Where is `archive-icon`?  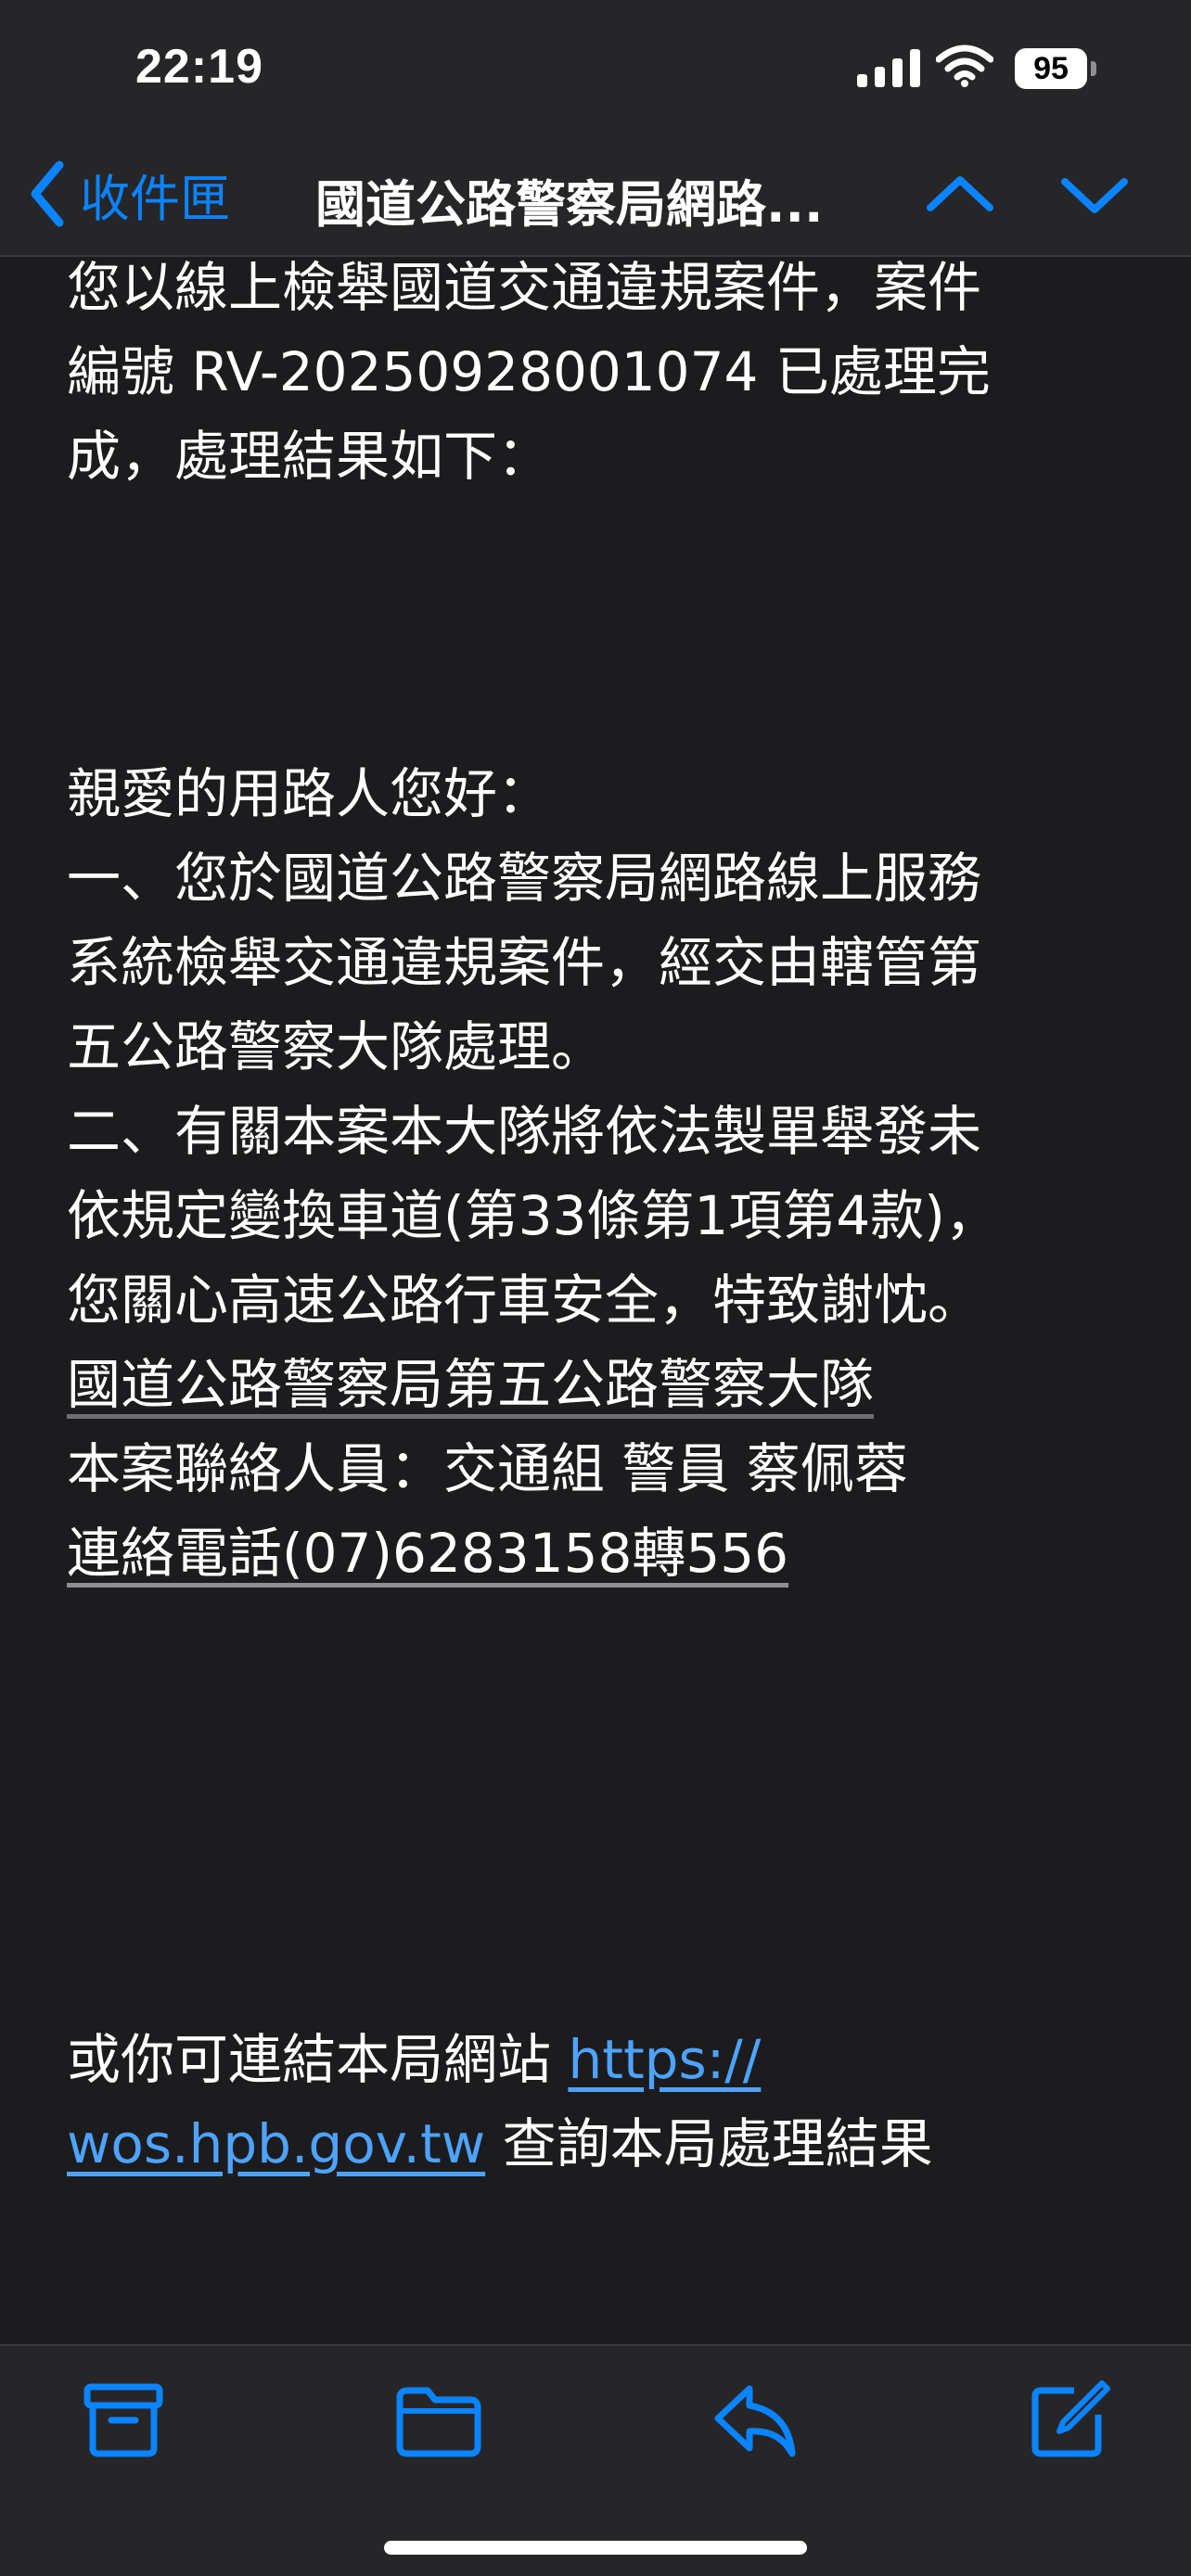 archive-icon is located at coordinates (123, 2420).